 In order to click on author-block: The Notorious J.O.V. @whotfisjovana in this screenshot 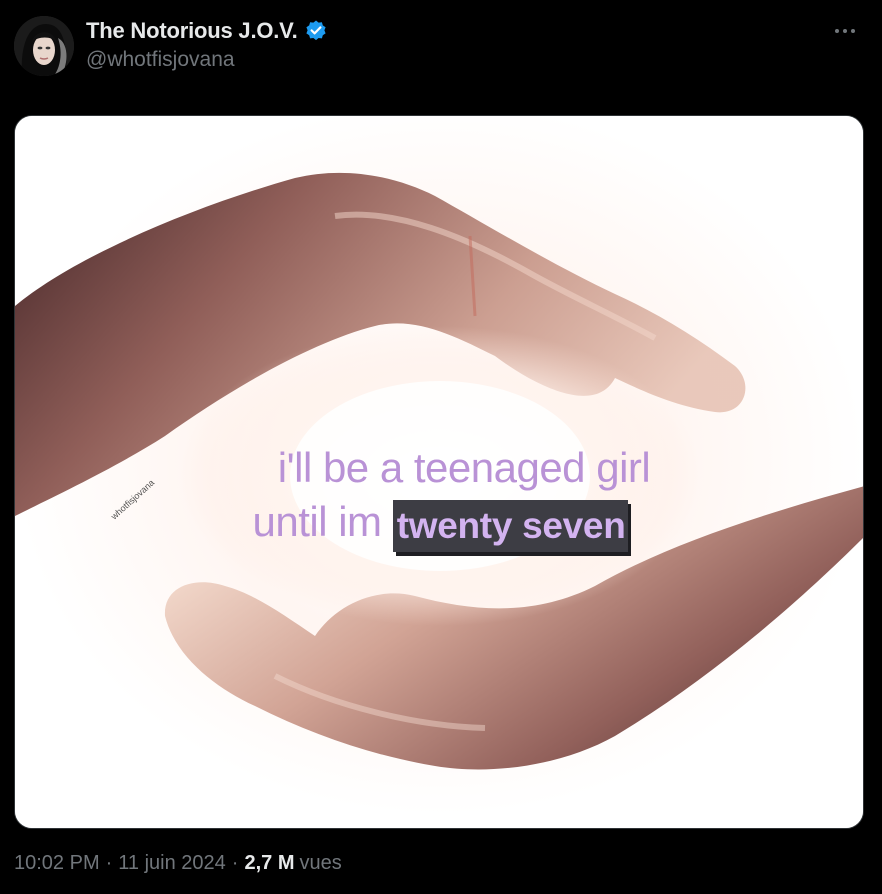, I will do `click(207, 45)`.